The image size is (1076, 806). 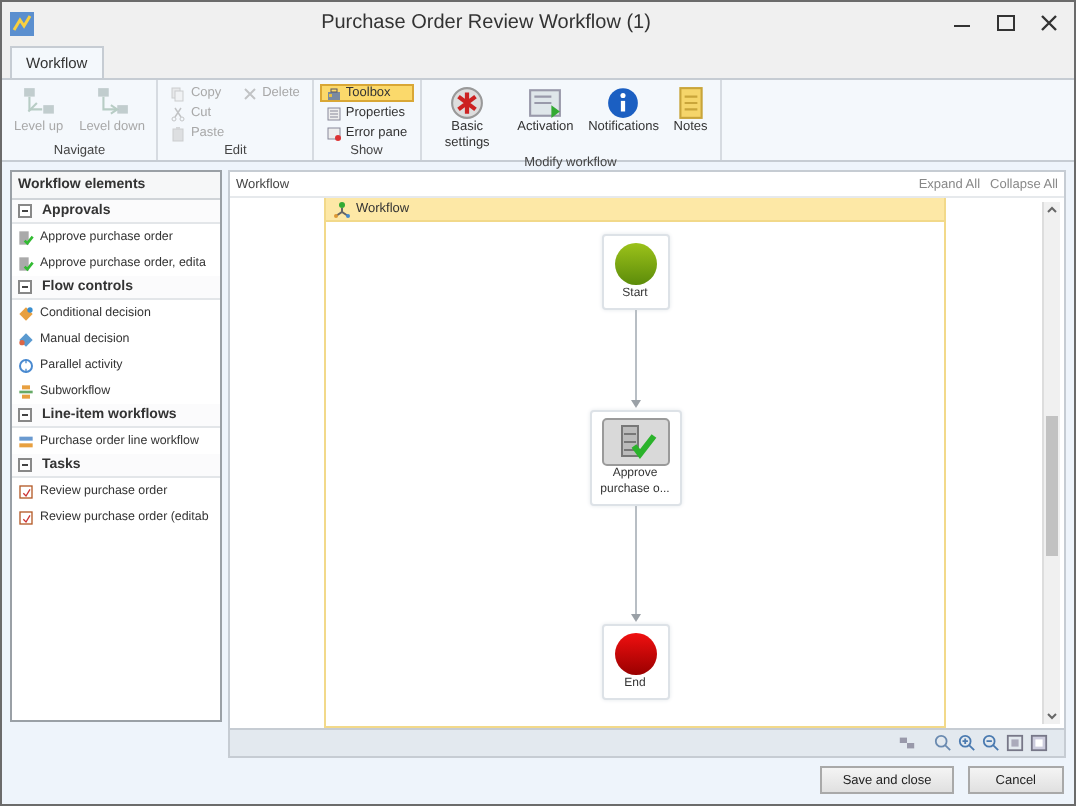 What do you see at coordinates (943, 743) in the screenshot?
I see `zoom-to-fit-icon` at bounding box center [943, 743].